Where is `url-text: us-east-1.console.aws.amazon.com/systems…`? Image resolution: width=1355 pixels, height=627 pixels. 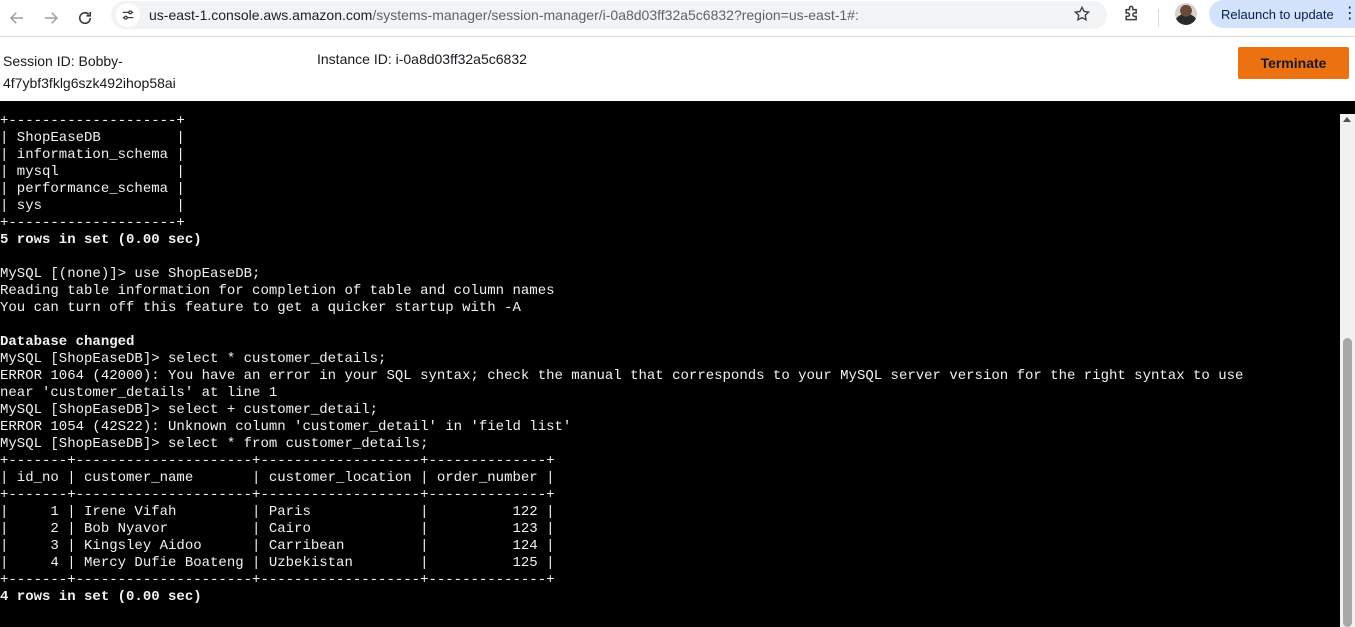
url-text: us-east-1.console.aws.amazon.com/systems… is located at coordinates (504, 15).